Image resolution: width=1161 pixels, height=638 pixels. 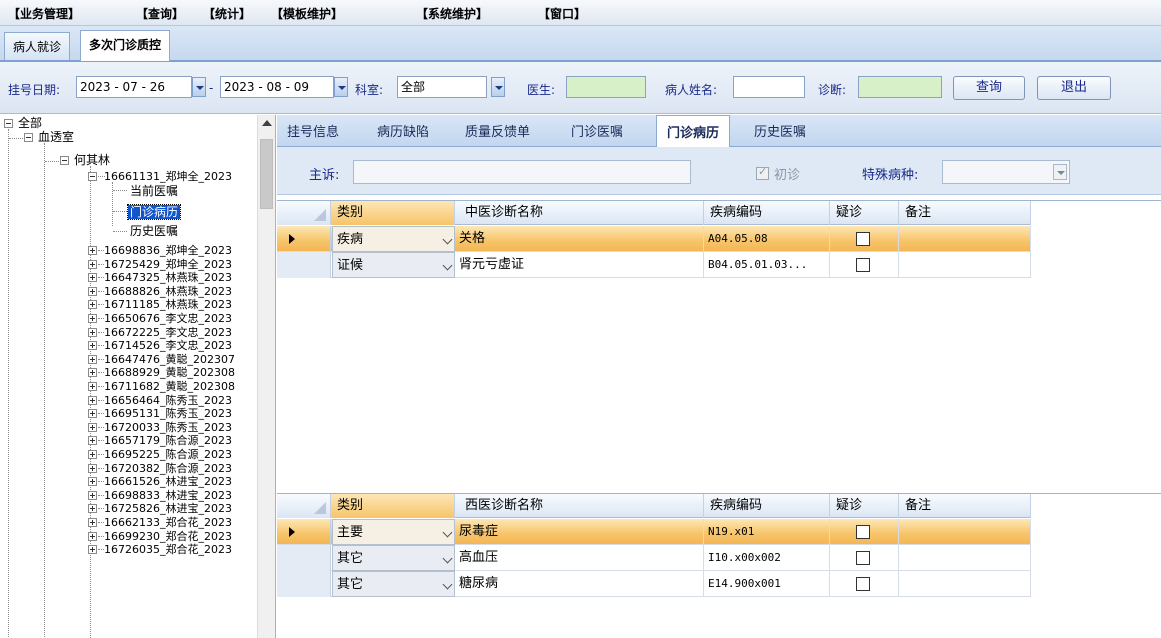 I want to click on tree-node-record: 16695131_陈秀玉_2023, so click(x=168, y=414).